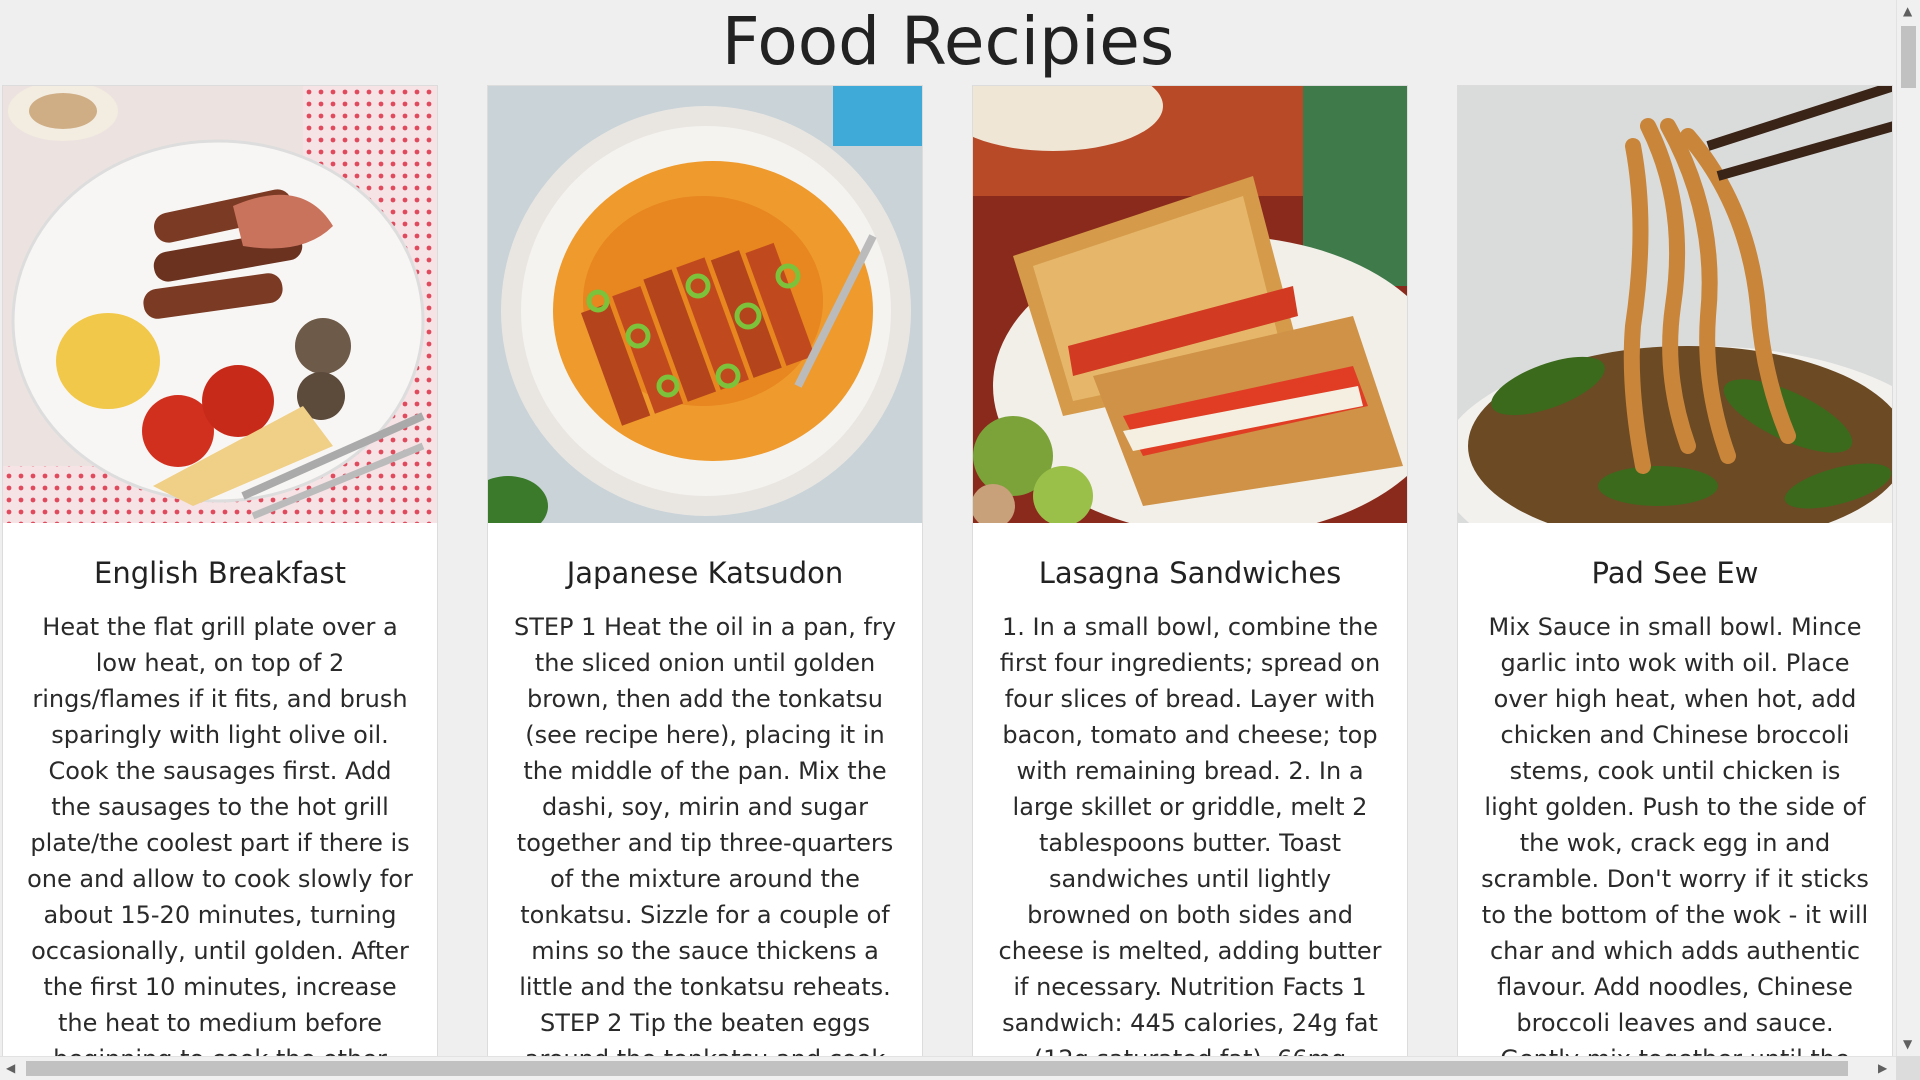  I want to click on horizontal-scrollbar-thumb, so click(937, 1068).